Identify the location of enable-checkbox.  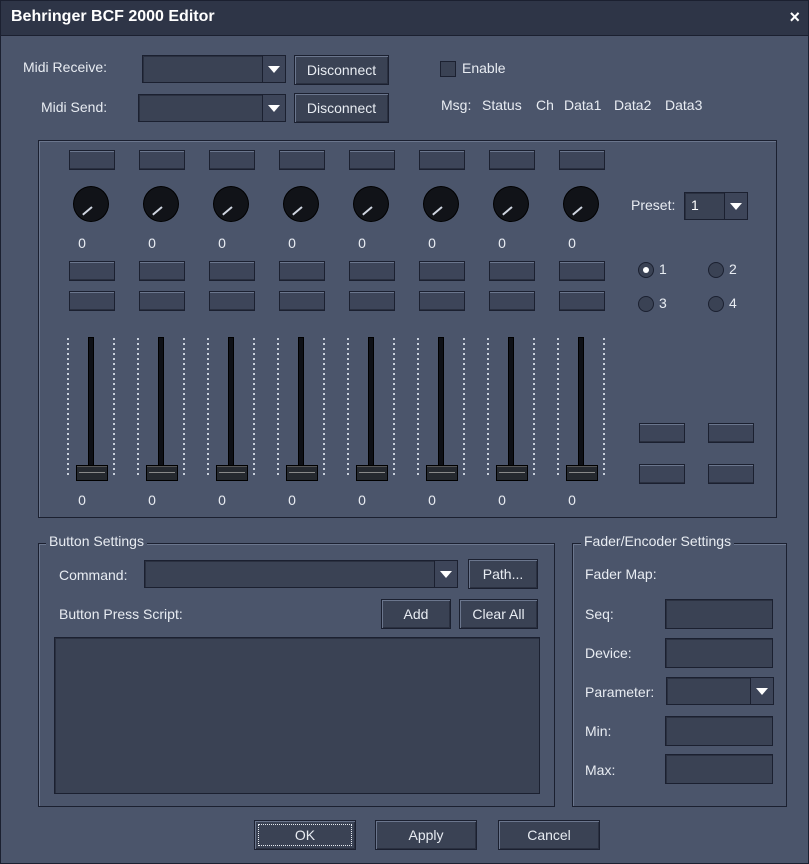
(448, 69).